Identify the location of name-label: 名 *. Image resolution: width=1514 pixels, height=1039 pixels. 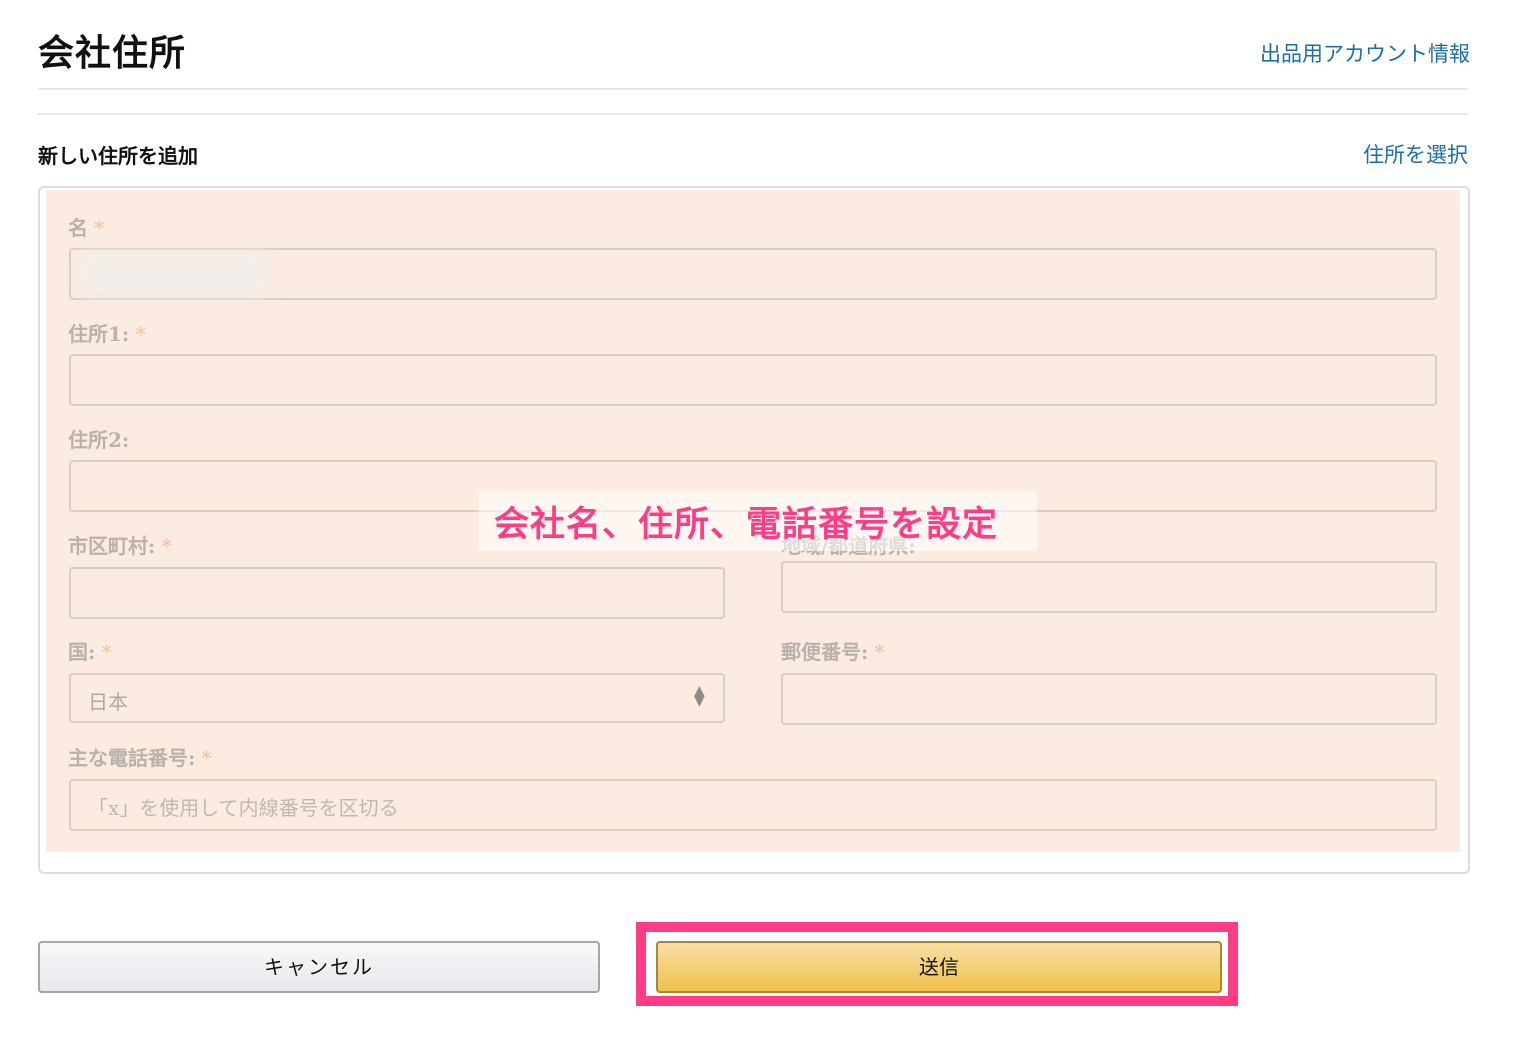
(86, 228).